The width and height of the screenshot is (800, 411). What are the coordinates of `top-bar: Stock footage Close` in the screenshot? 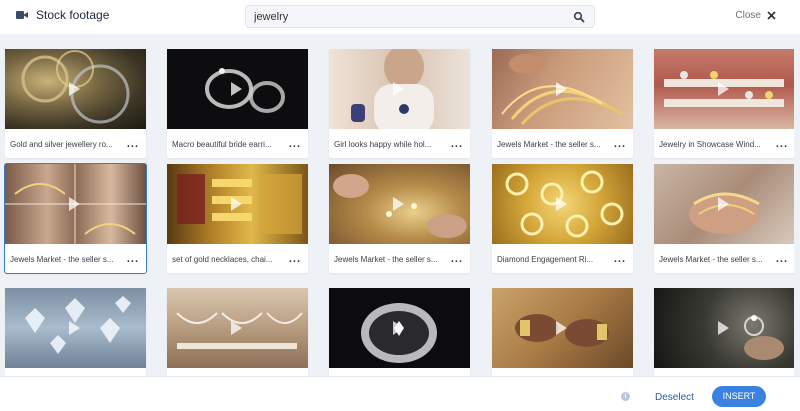 It's located at (400, 17).